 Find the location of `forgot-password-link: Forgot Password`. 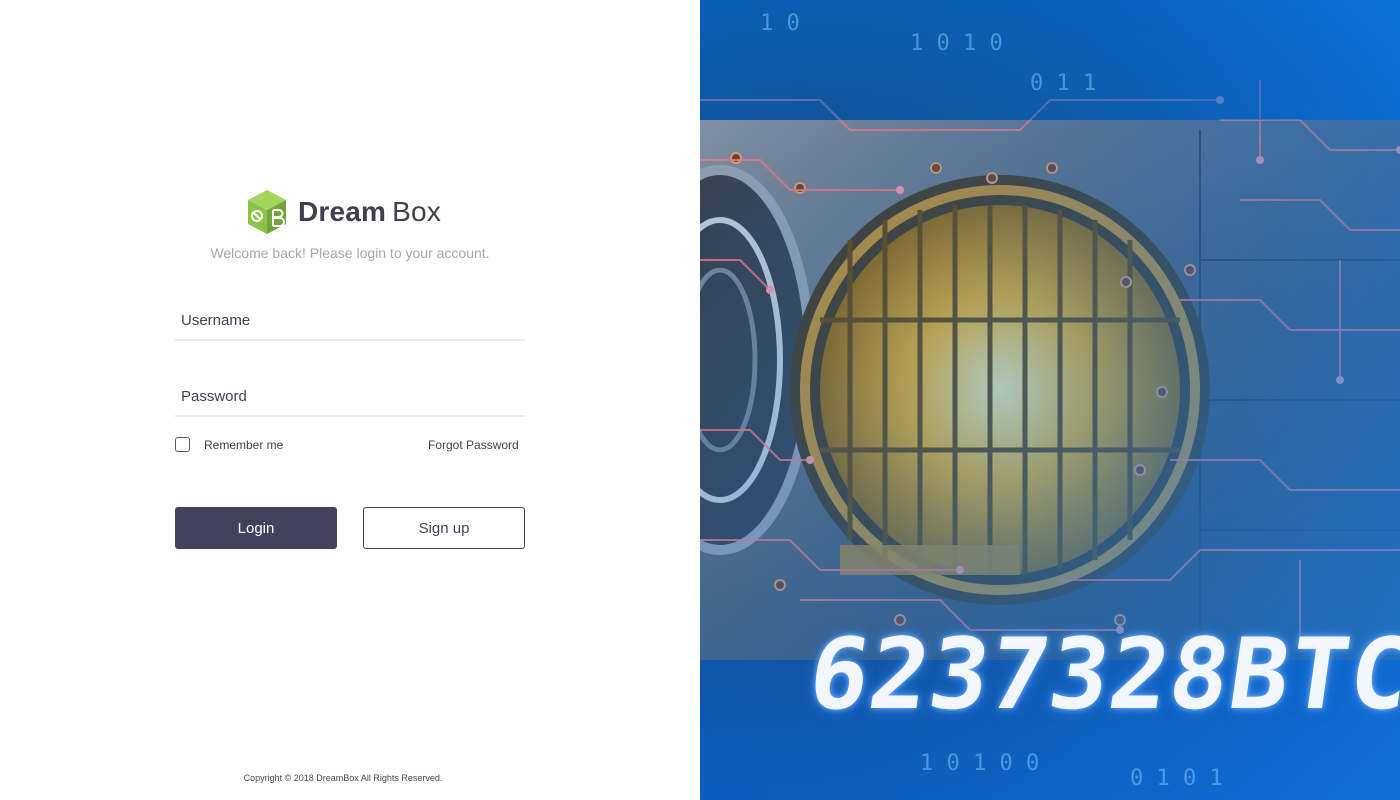

forgot-password-link: Forgot Password is located at coordinates (473, 445).